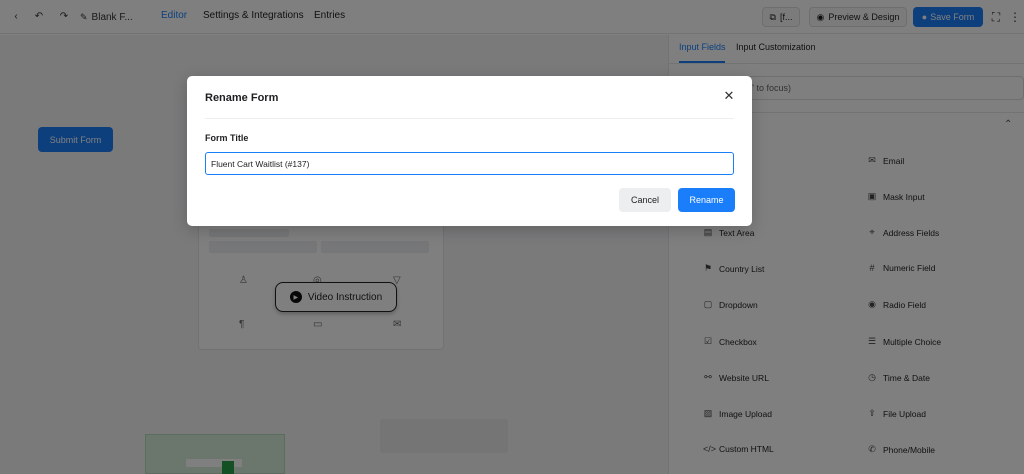 This screenshot has height=474, width=1024. Describe the element at coordinates (645, 200) in the screenshot. I see `cancel-button: Cancel` at that location.